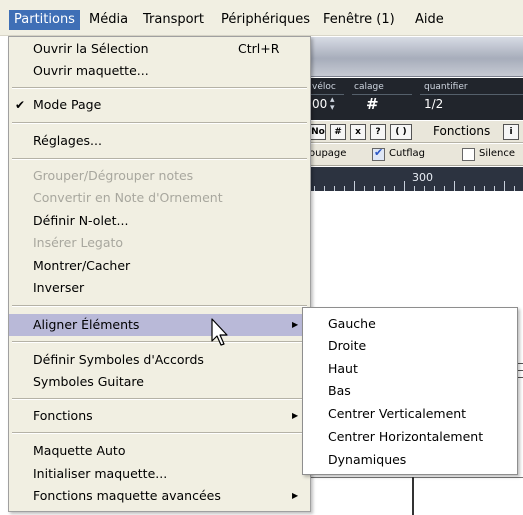 This screenshot has height=515, width=523. What do you see at coordinates (108, 20) in the screenshot?
I see `menu-media: Média` at bounding box center [108, 20].